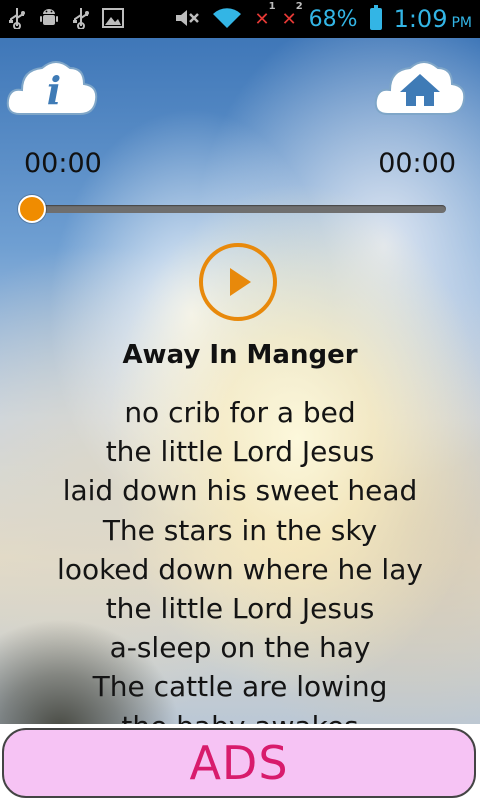 The height and width of the screenshot is (800, 480). I want to click on ads-label: ADS, so click(239, 763).